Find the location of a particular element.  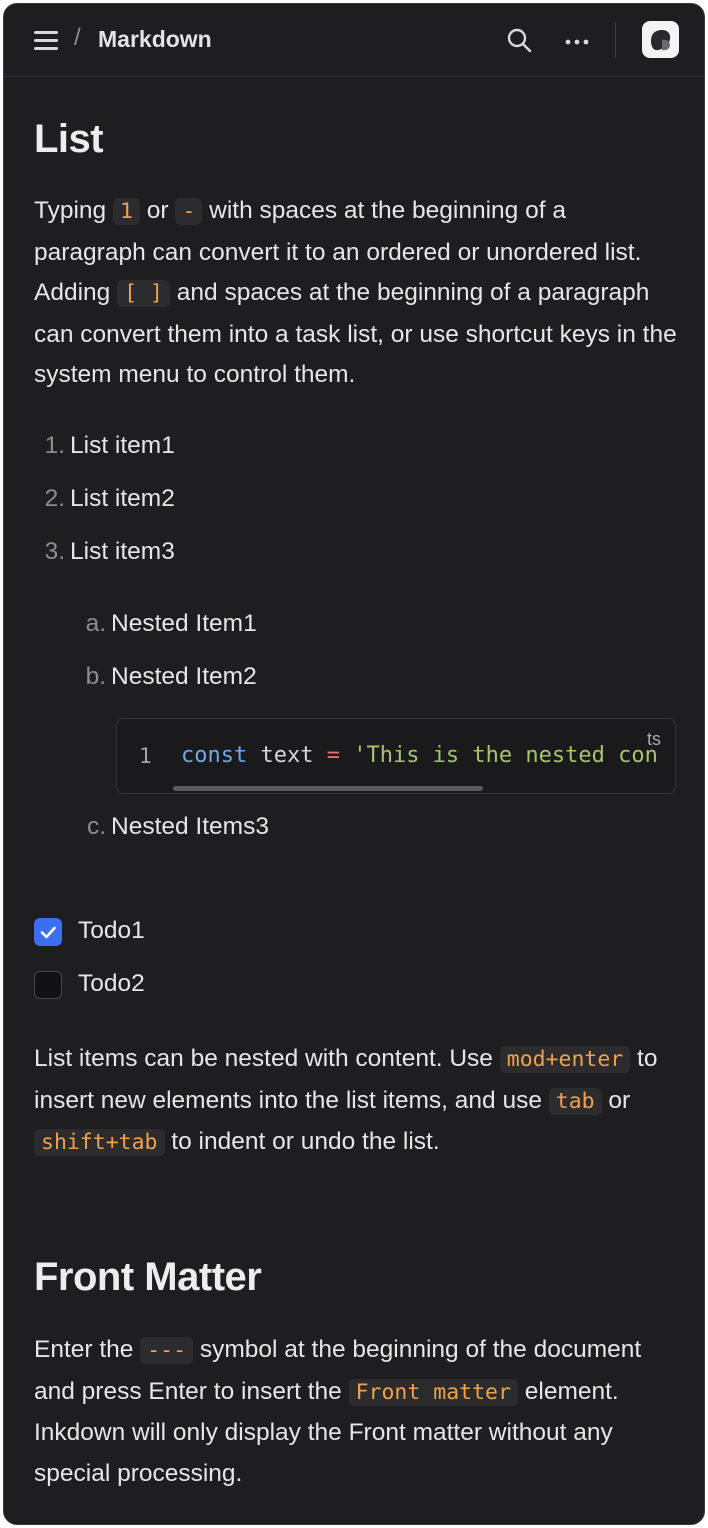

menu-icon is located at coordinates (46, 40).